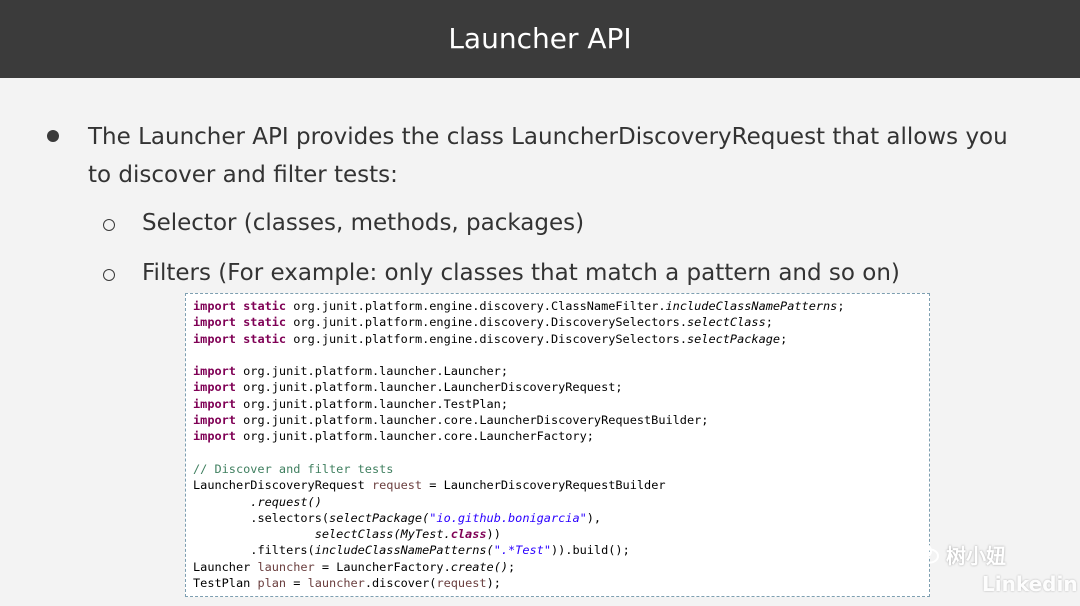 This screenshot has height=606, width=1080. I want to click on code-line: selectClass(MyTest.class)), so click(407, 534).